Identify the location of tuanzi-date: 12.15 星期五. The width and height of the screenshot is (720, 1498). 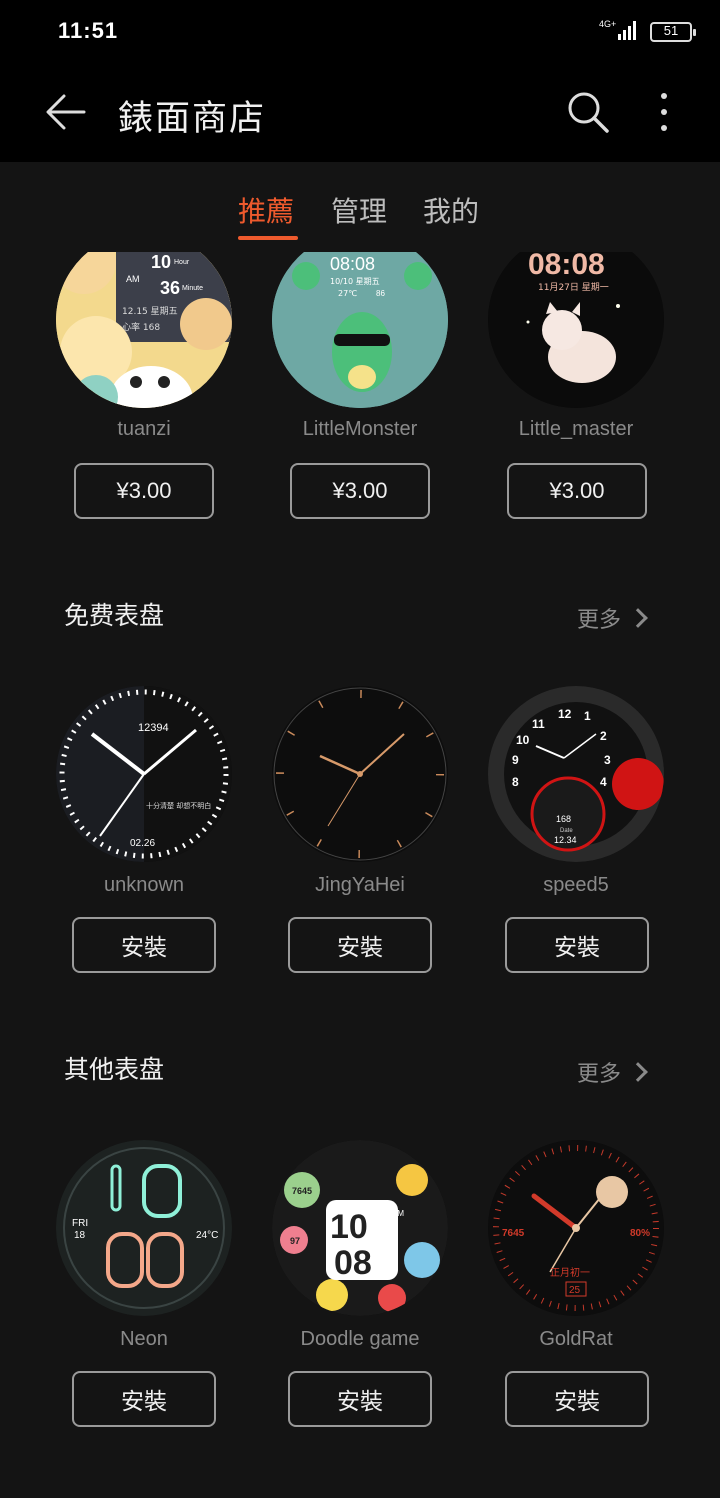
(150, 311).